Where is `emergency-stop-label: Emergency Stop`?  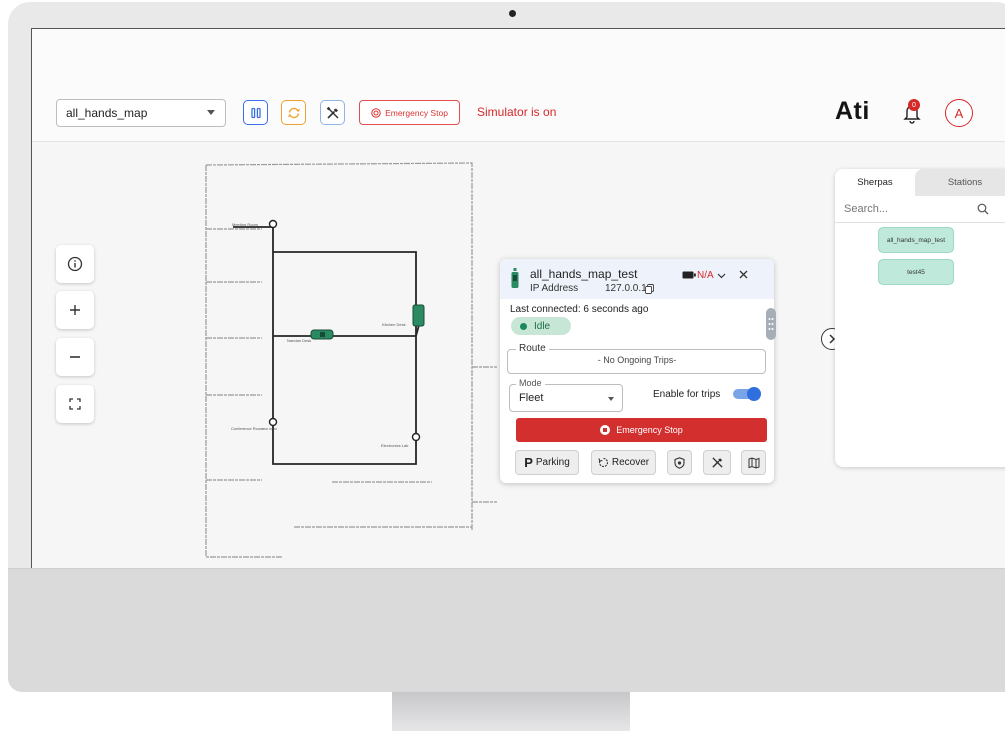 emergency-stop-label: Emergency Stop is located at coordinates (416, 112).